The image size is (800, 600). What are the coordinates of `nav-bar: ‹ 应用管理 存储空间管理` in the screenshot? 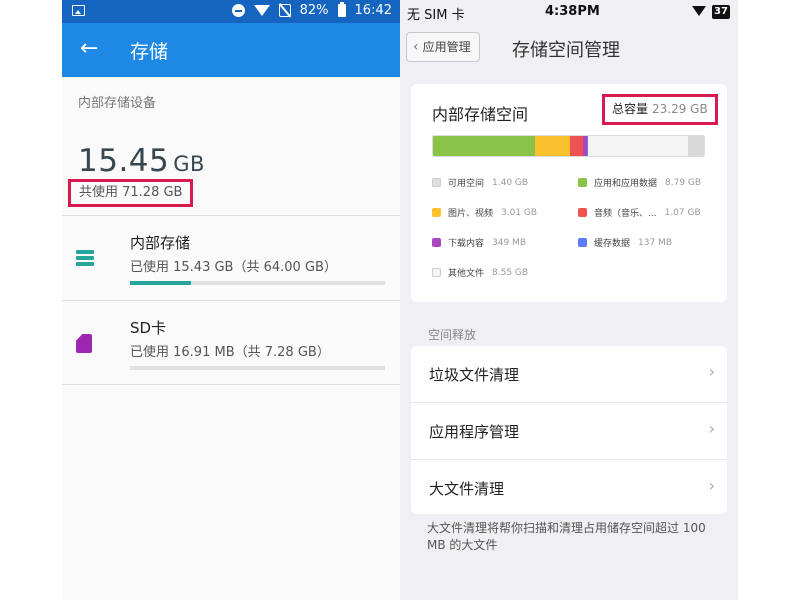 It's located at (569, 48).